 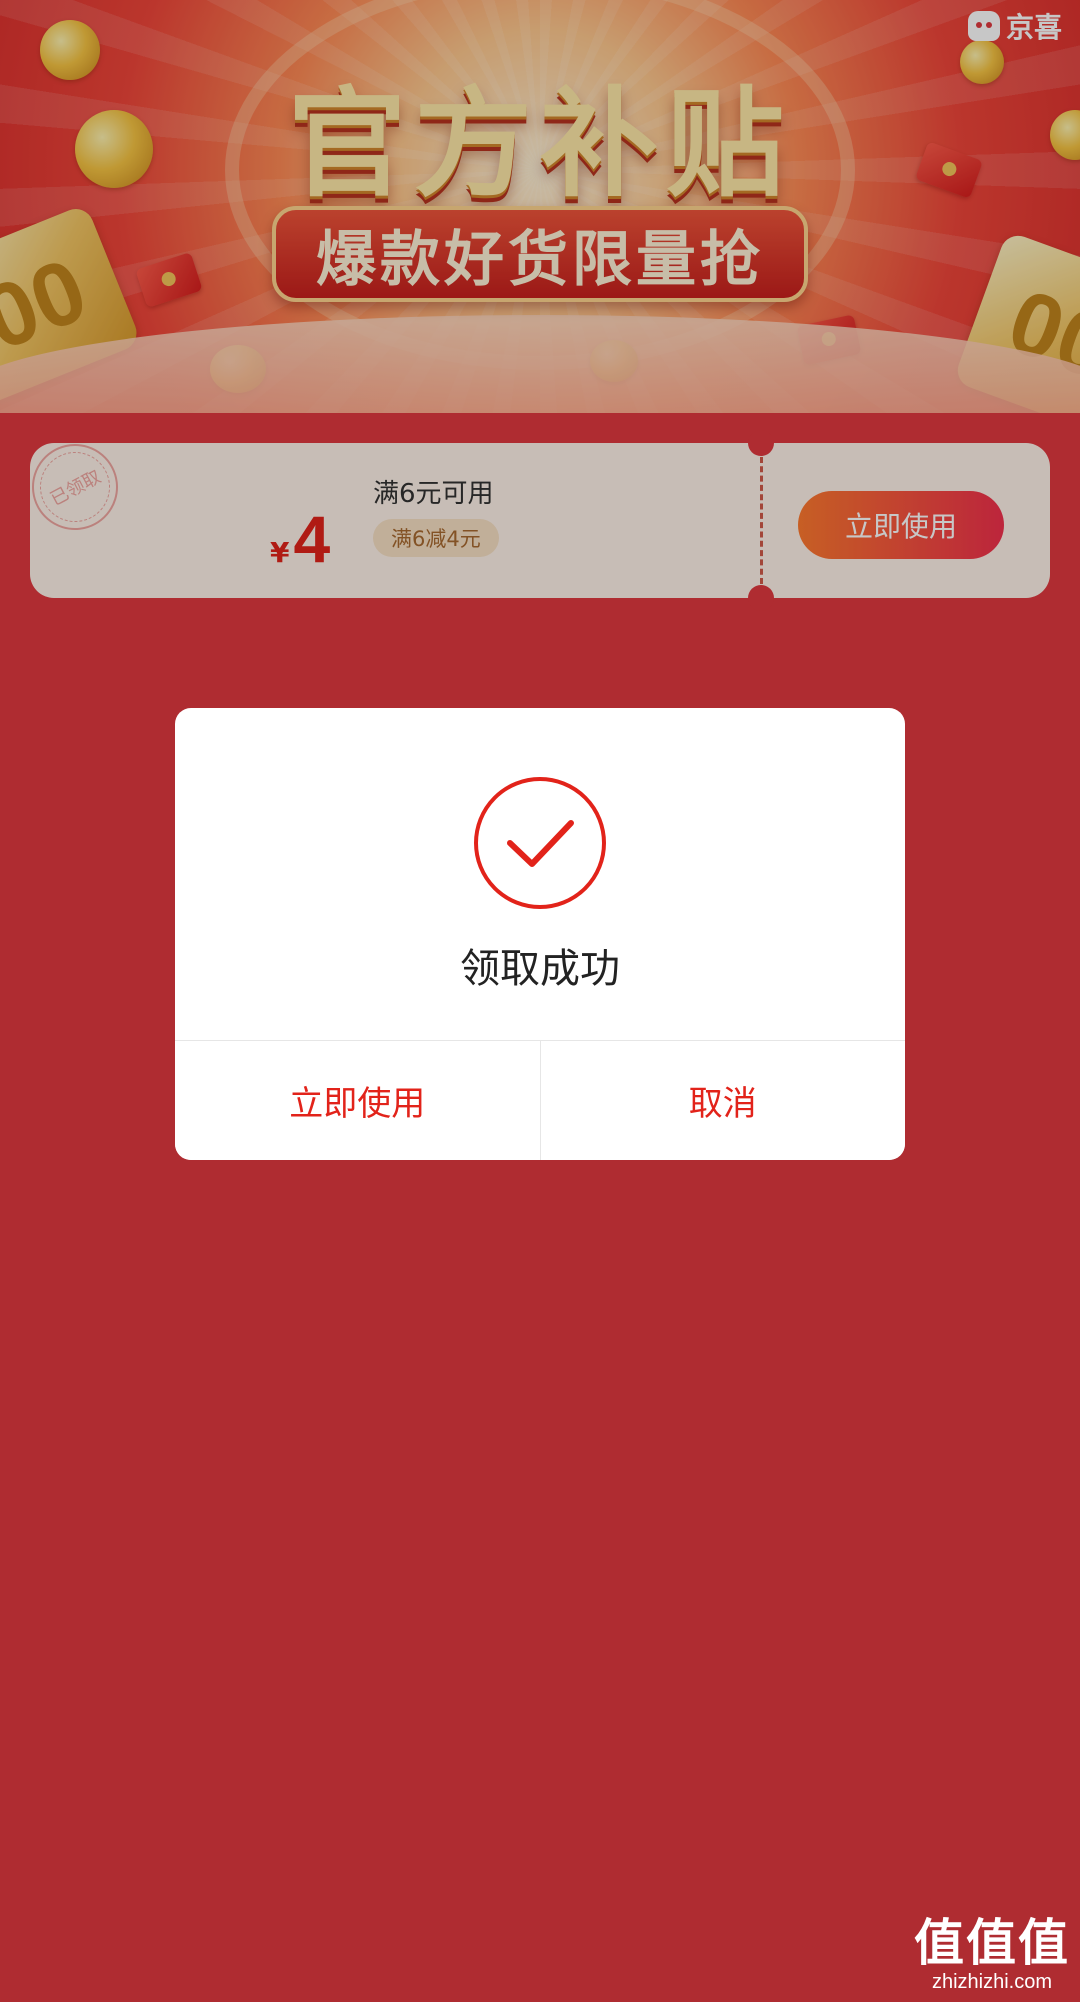 I want to click on check-circle-icon, so click(x=540, y=843).